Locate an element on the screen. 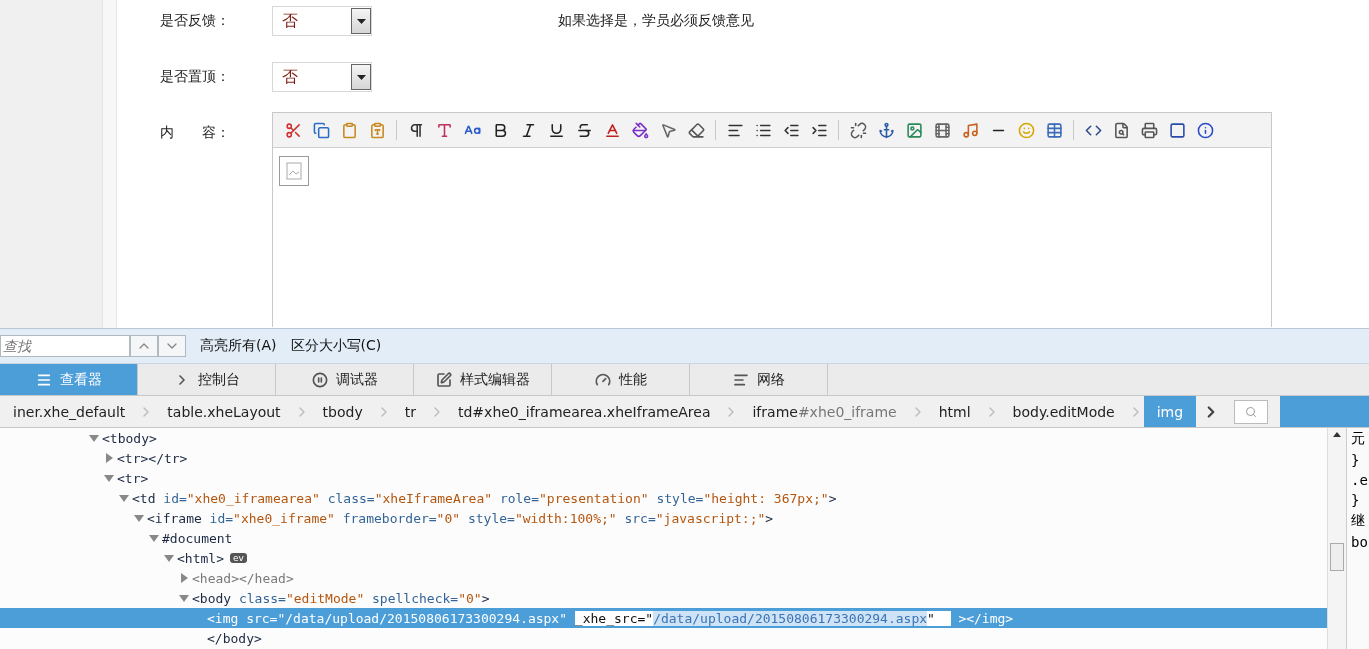  code-line: <td id="xhe0_iframearea" class="xheIframeArea" role="presentation" style="height: 367px;"> is located at coordinates (484, 498).